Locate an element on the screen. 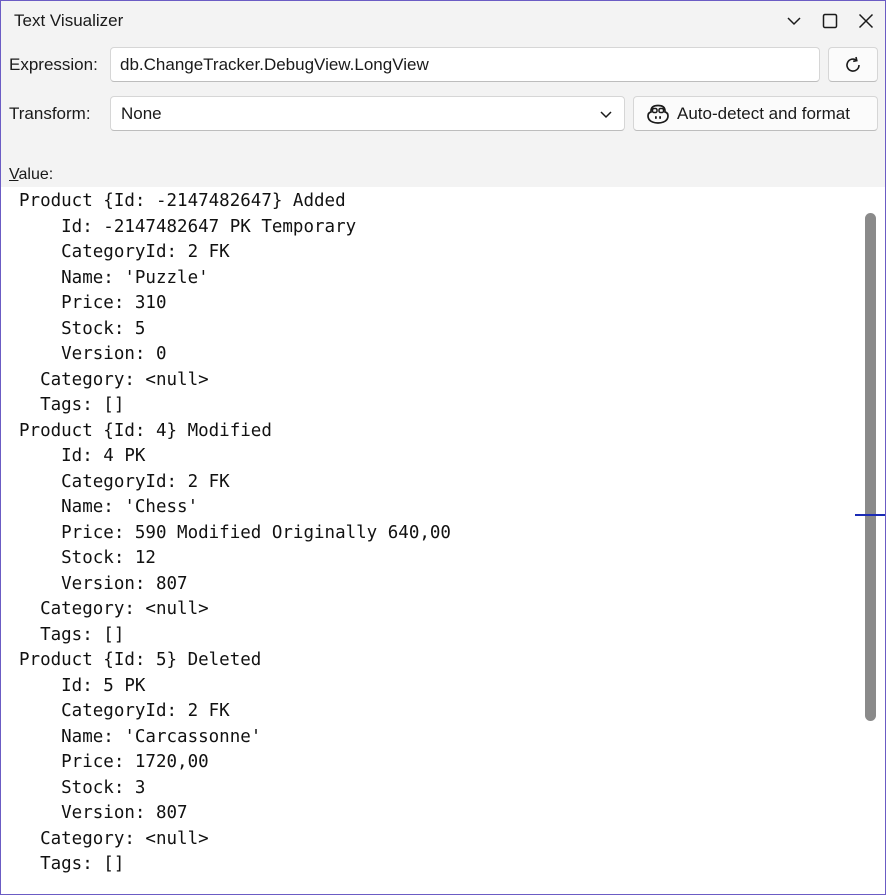 This screenshot has height=895, width=886. transform-selected-value: None is located at coordinates (141, 113).